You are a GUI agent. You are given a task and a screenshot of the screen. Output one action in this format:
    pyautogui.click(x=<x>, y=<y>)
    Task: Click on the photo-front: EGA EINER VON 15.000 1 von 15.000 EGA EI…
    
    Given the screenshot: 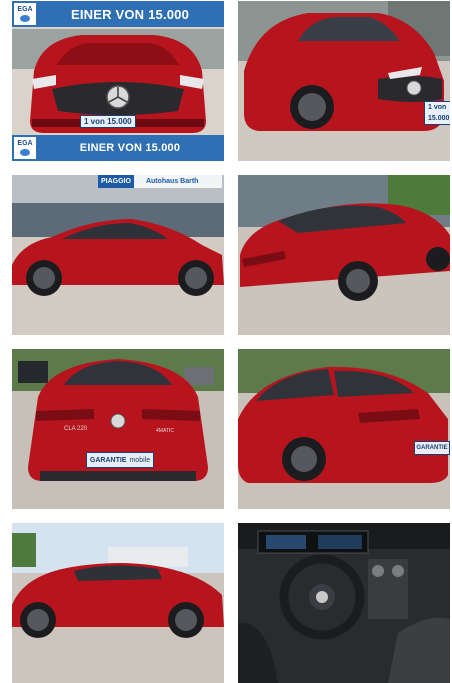 What is the action you would take?
    pyautogui.click(x=118, y=81)
    